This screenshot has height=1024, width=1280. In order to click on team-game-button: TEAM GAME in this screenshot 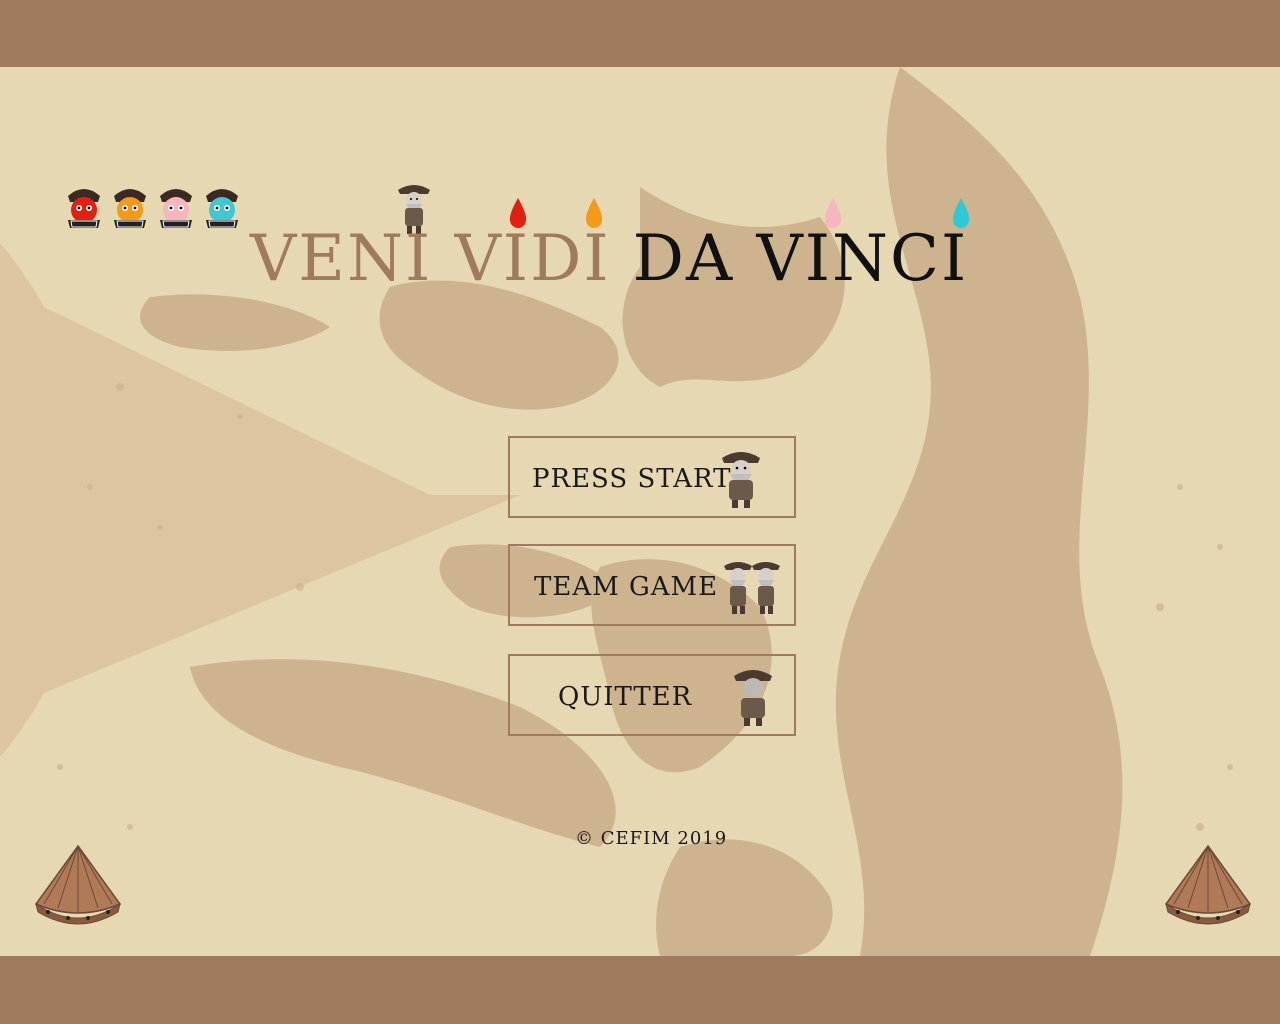, I will do `click(652, 585)`.